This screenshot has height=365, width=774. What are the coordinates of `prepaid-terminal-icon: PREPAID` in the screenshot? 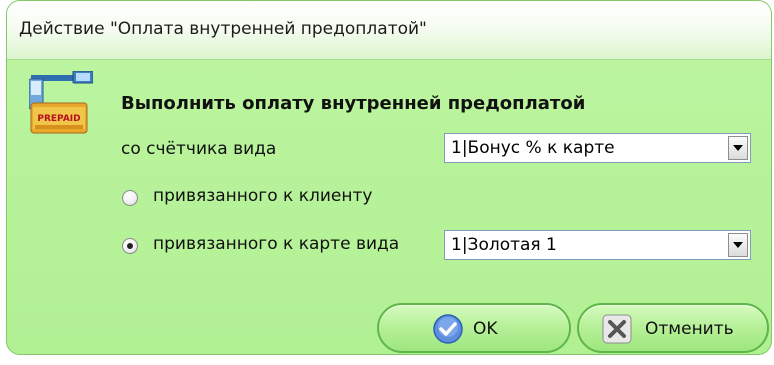 It's located at (61, 102).